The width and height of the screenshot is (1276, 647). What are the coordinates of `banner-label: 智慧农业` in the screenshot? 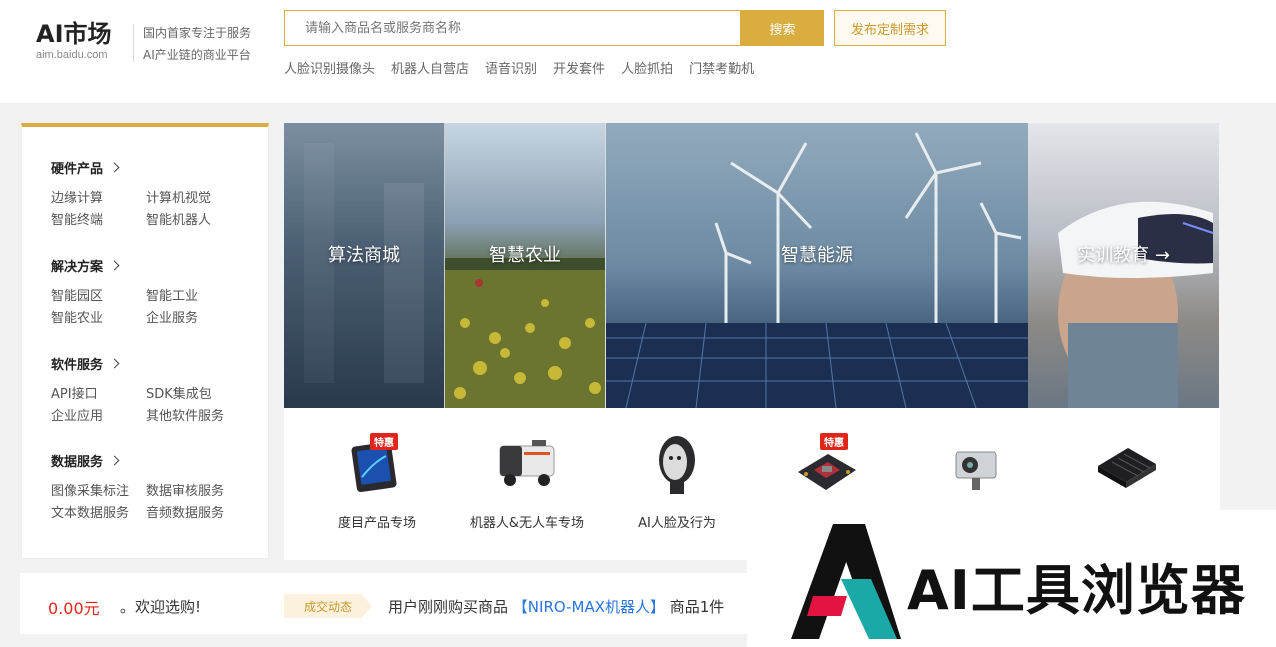 It's located at (525, 255).